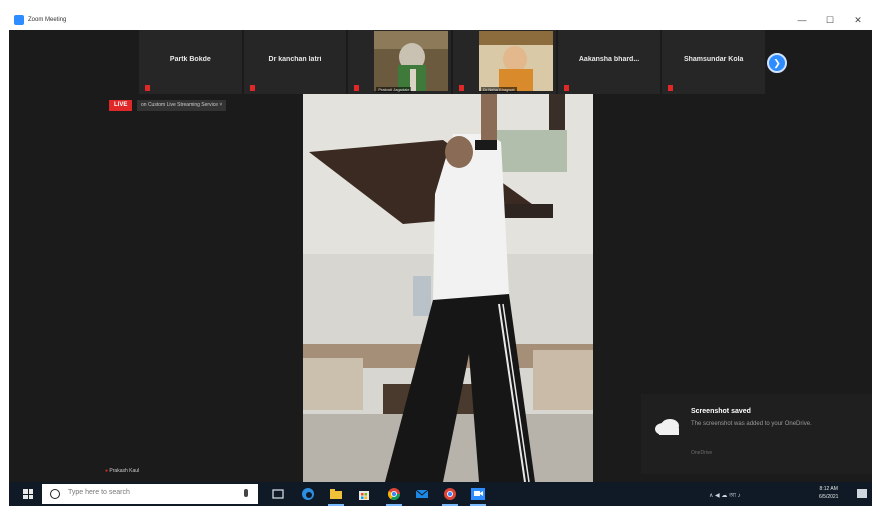  I want to click on next-participants-button: ❯, so click(777, 63).